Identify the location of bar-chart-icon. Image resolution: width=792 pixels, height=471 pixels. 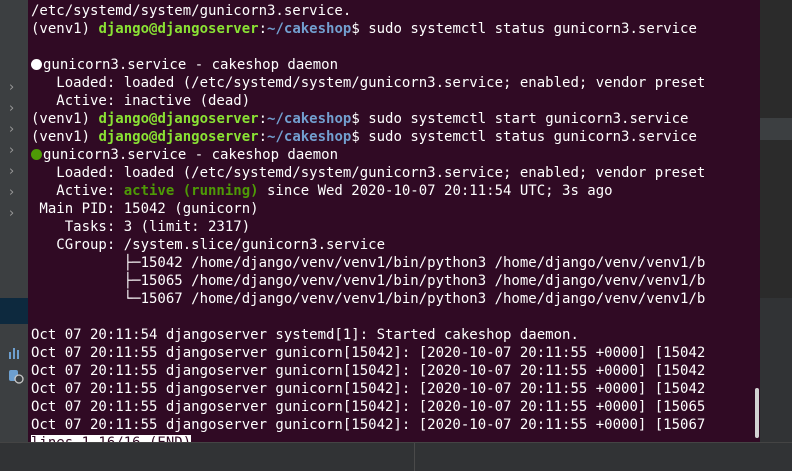
(15, 353).